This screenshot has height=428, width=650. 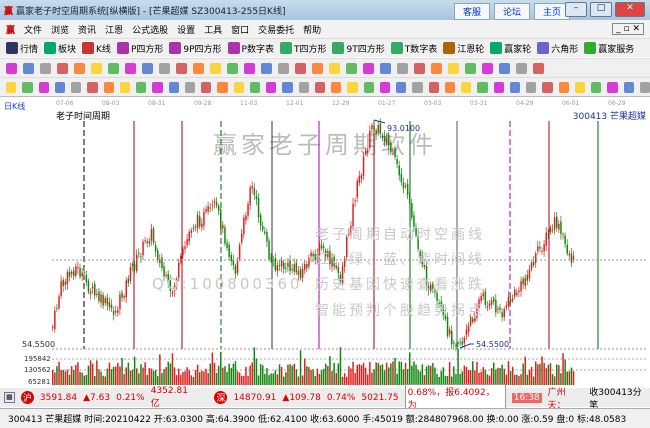 What do you see at coordinates (463, 48) in the screenshot?
I see `toolbar-button: 江恩轮` at bounding box center [463, 48].